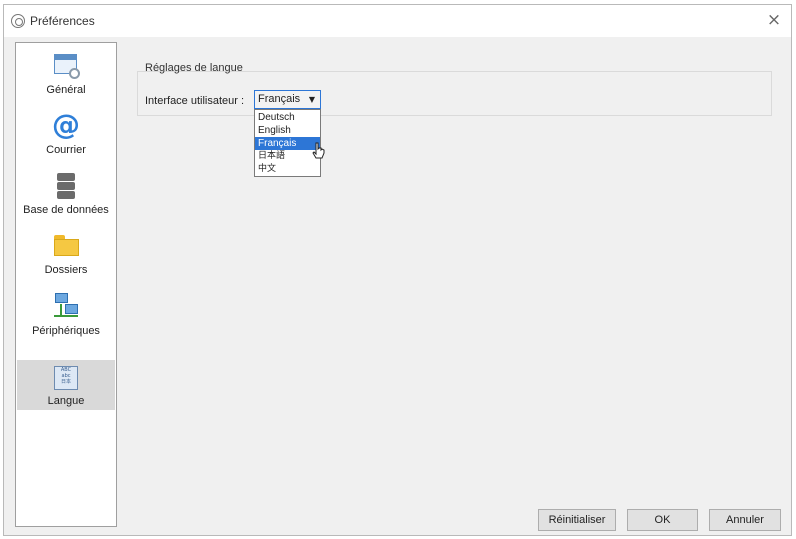 This screenshot has height=539, width=796. Describe the element at coordinates (397, 21) in the screenshot. I see `title-bar: Préférences ×` at that location.